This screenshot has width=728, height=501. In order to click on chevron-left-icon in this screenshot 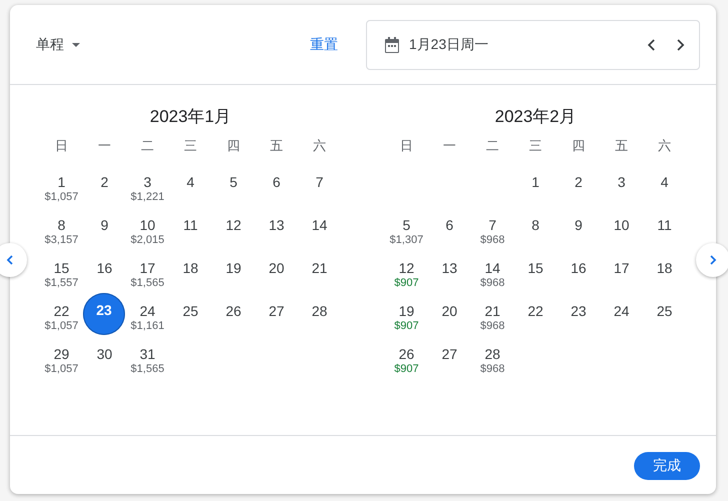, I will do `click(10, 260)`.